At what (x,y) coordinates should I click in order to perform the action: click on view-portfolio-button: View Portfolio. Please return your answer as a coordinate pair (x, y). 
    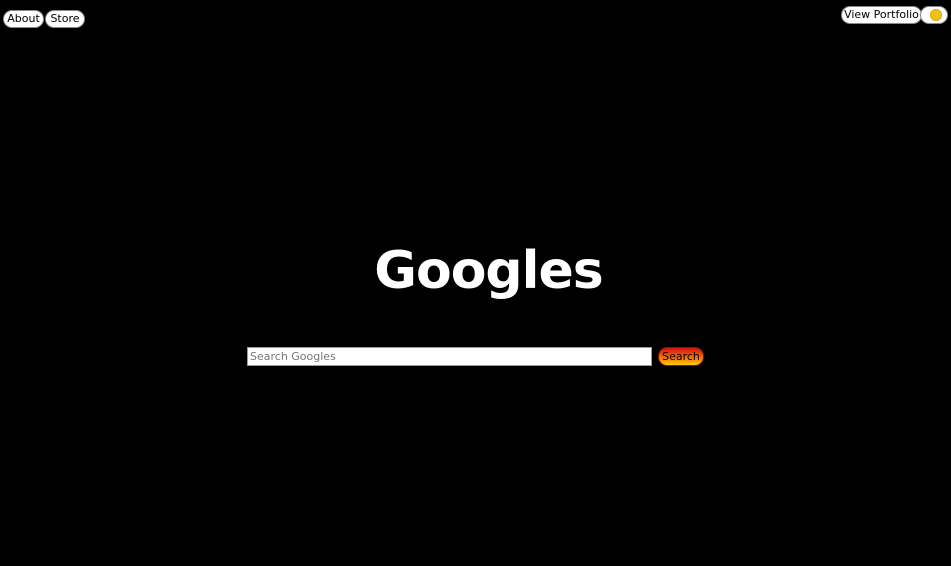
    Looking at the image, I should click on (881, 15).